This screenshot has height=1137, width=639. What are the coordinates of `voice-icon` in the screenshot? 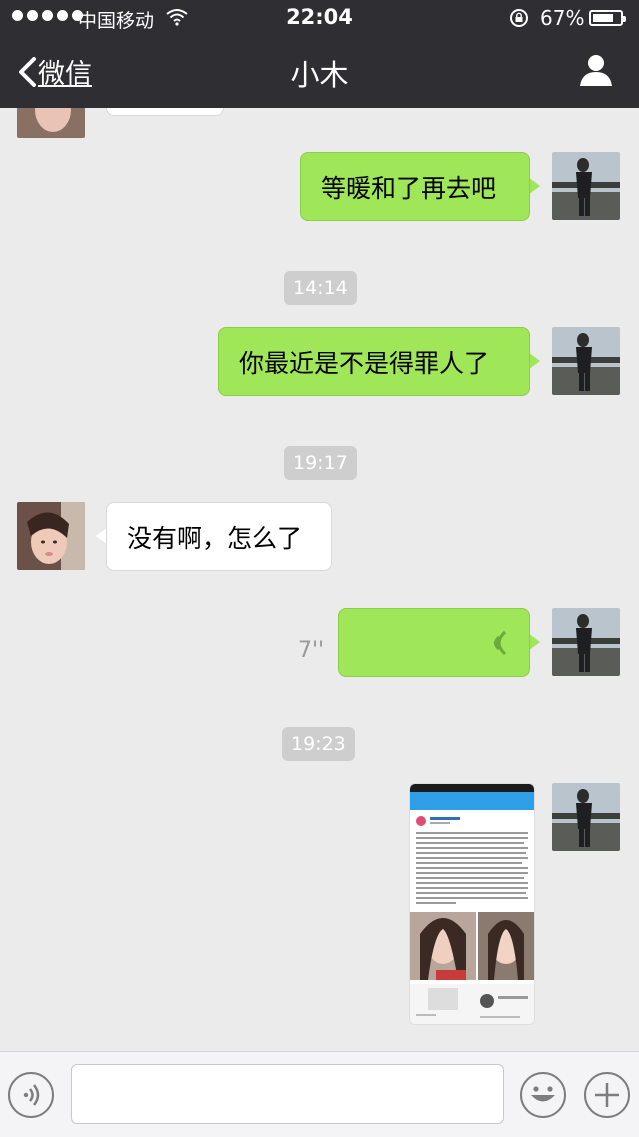 It's located at (31, 1095).